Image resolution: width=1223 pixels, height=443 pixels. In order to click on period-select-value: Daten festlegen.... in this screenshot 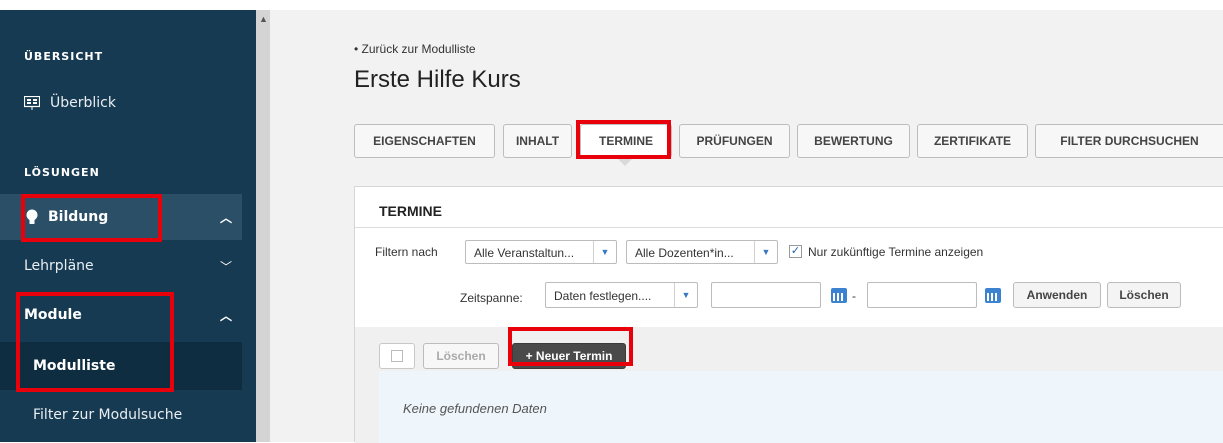, I will do `click(603, 296)`.